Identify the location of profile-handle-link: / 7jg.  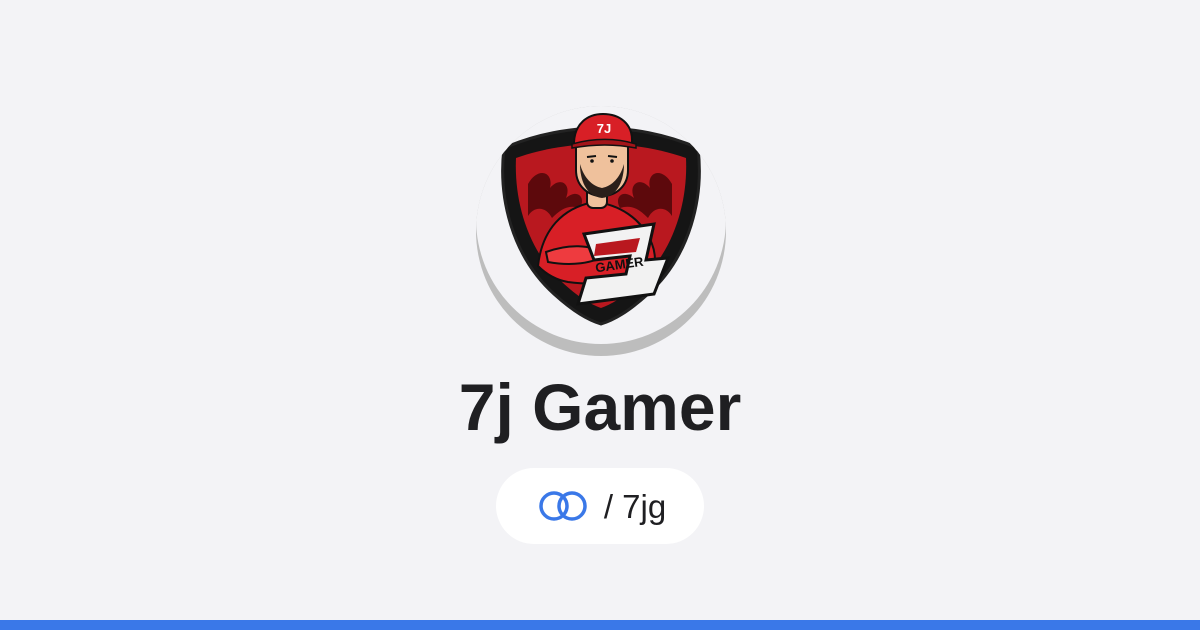
(600, 506).